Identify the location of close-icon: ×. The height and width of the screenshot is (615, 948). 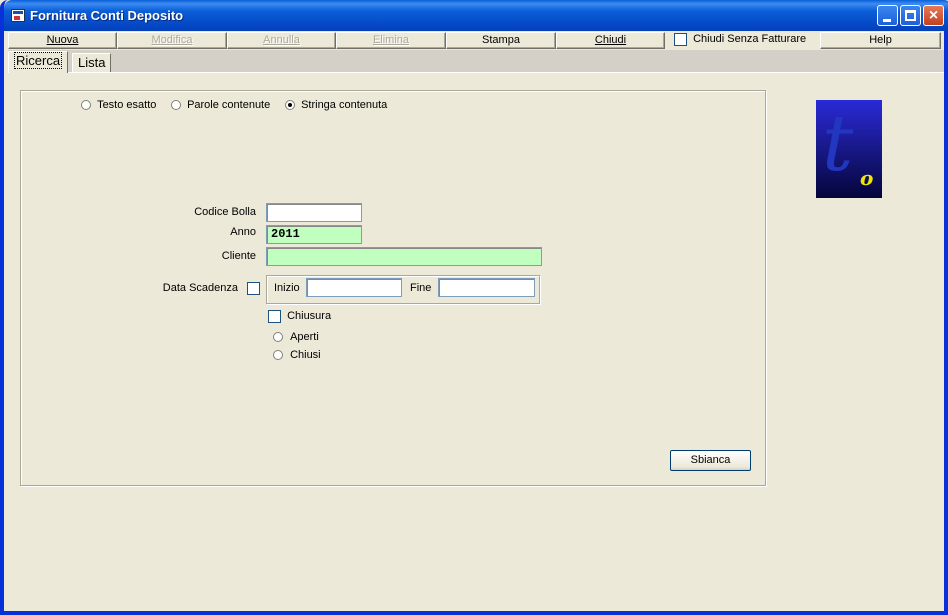
(933, 15).